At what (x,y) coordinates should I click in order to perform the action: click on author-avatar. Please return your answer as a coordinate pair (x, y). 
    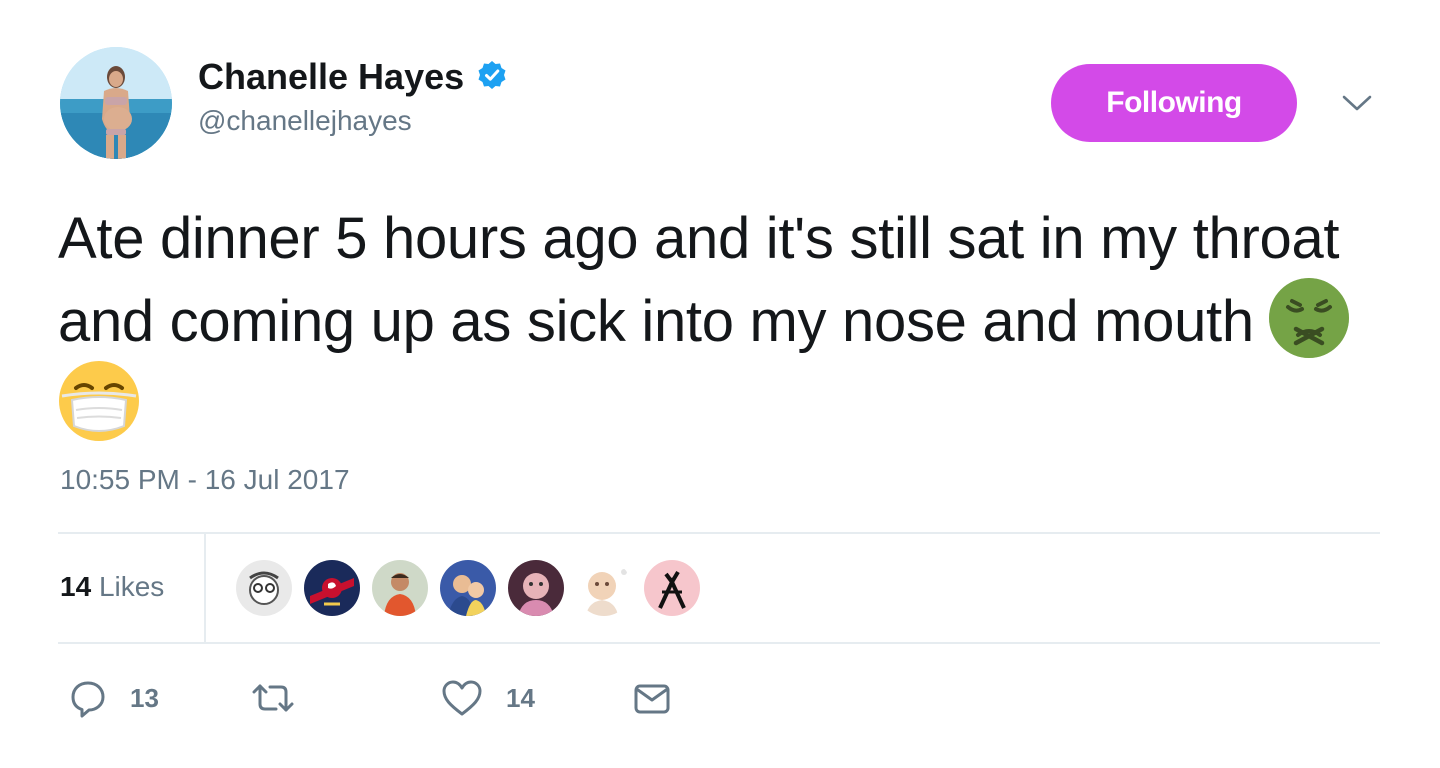
    Looking at the image, I should click on (116, 103).